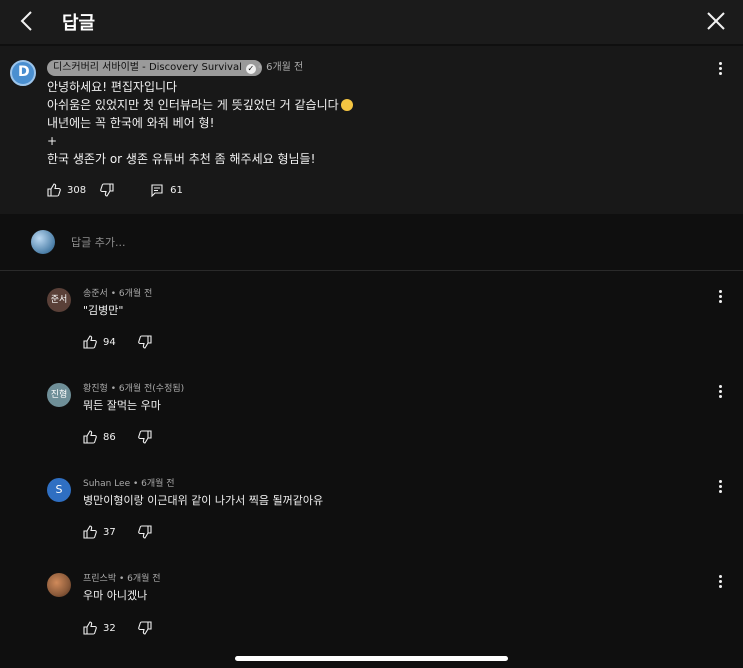 The image size is (743, 668). Describe the element at coordinates (716, 21) in the screenshot. I see `close-icon` at that location.